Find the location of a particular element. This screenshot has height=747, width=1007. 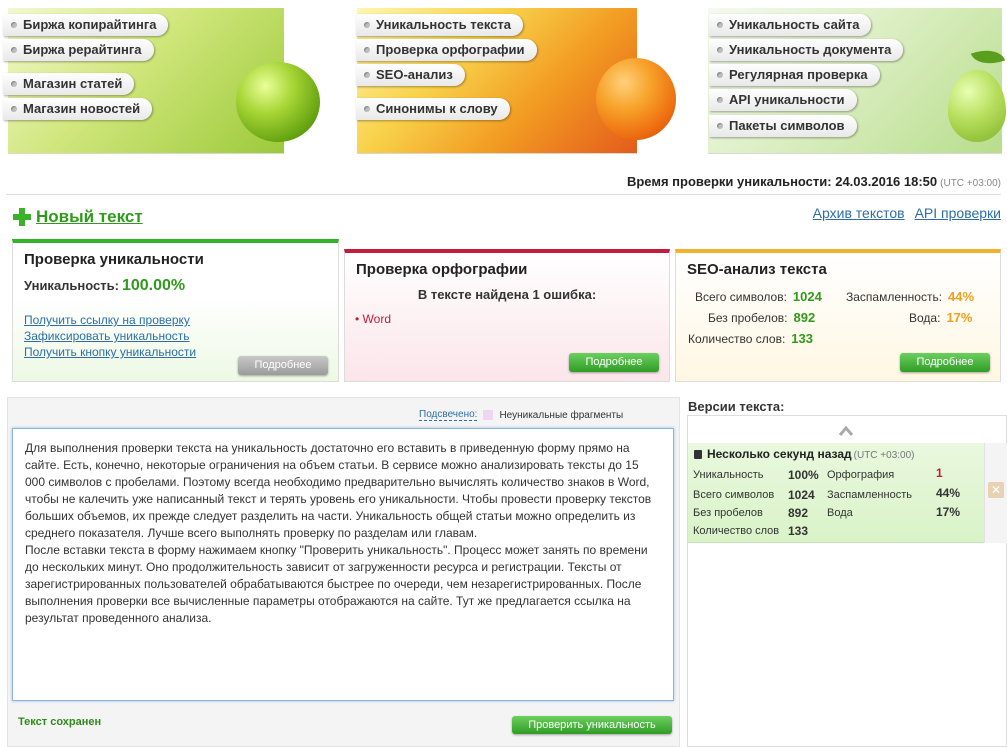

nav-news-shop: Магазин новостей is located at coordinates (78, 109).